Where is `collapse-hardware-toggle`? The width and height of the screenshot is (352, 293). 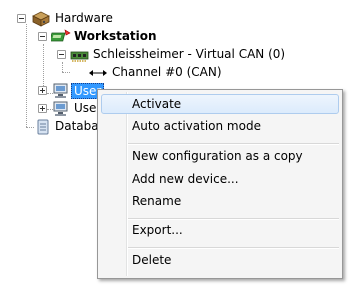
collapse-hardware-toggle is located at coordinates (21, 18).